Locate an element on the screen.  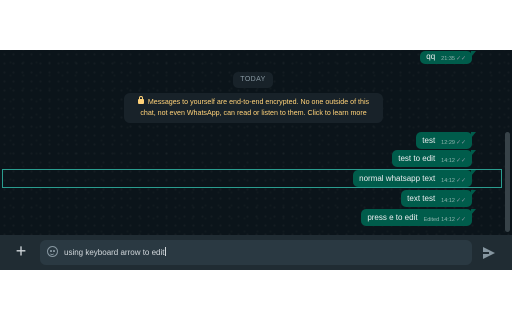
message-input-text: using keyboard arrow to edit is located at coordinates (115, 252).